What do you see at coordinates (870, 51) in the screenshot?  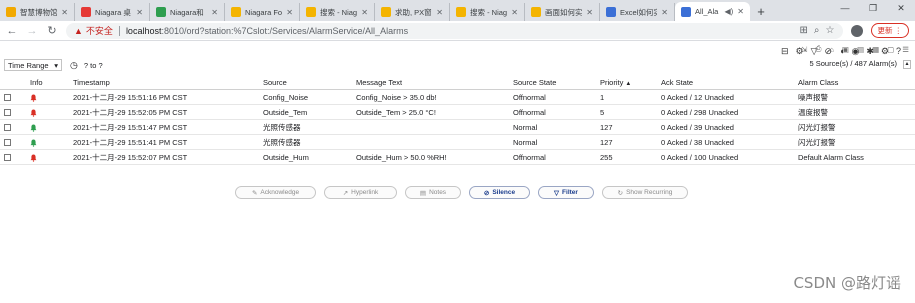 I see `config-icon: ✱` at bounding box center [870, 51].